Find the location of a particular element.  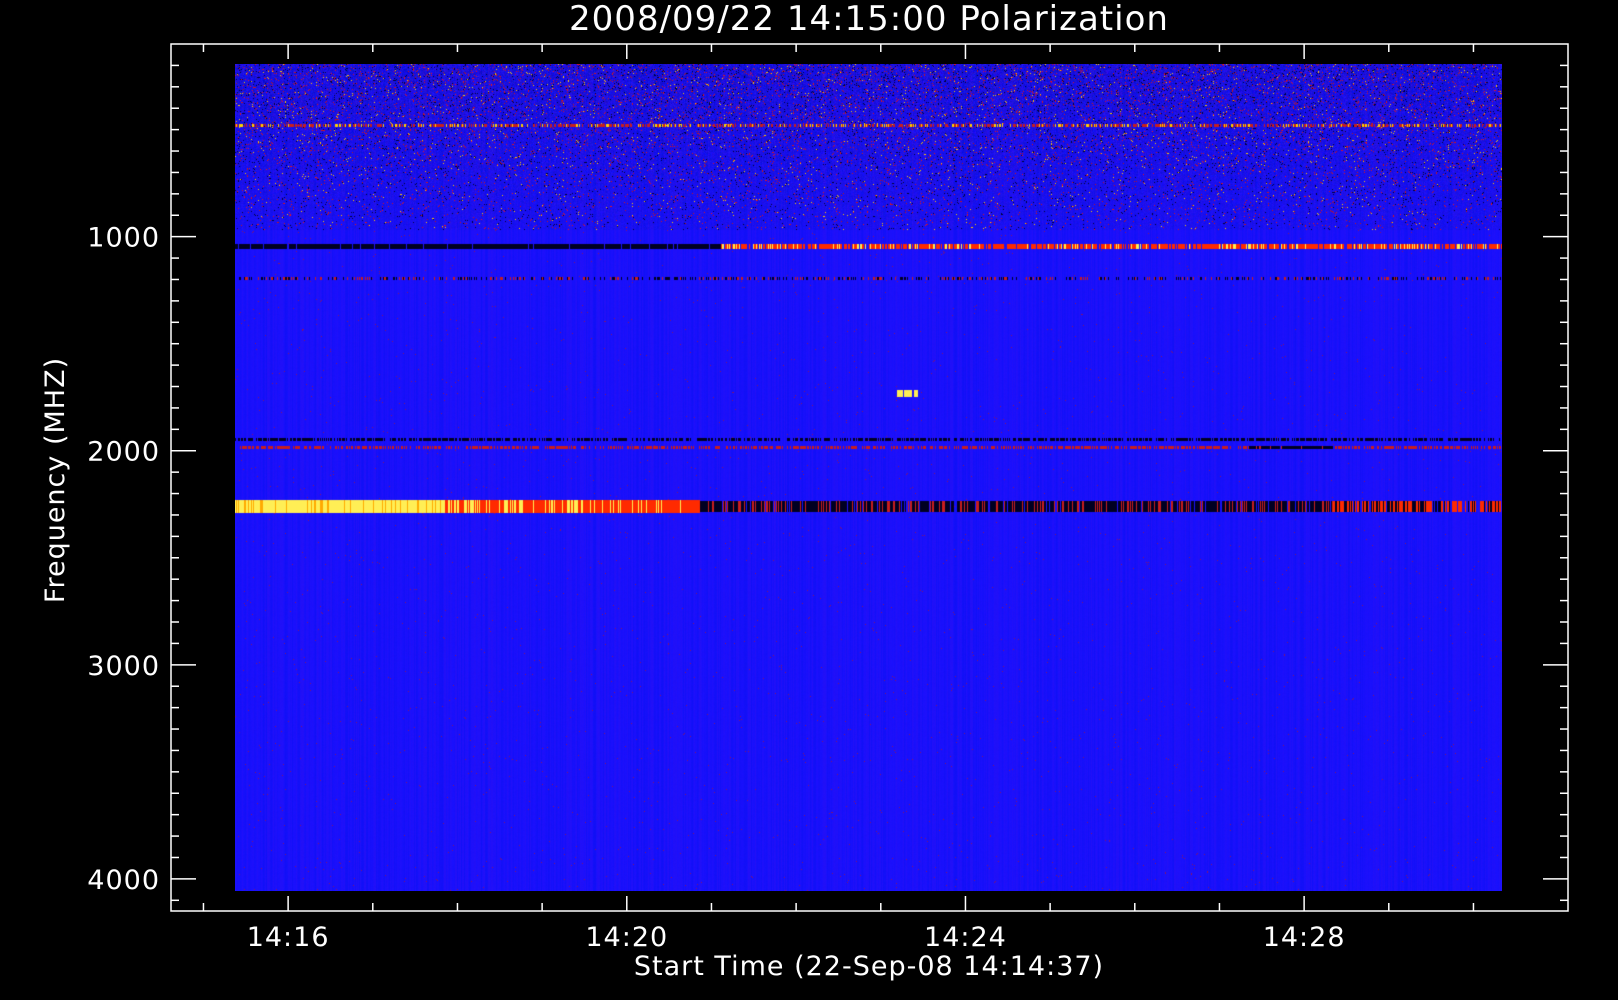

chart-title: 2008/09/22 14:15:00 Polarization is located at coordinates (869, 19).